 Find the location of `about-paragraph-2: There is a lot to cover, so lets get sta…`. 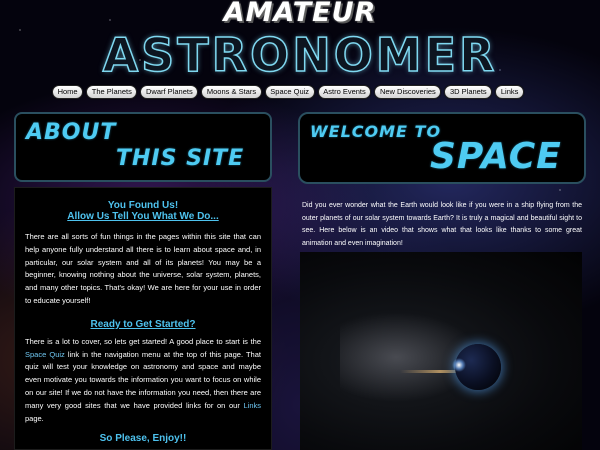

about-paragraph-2: There is a lot to cover, so lets get sta… is located at coordinates (143, 381).